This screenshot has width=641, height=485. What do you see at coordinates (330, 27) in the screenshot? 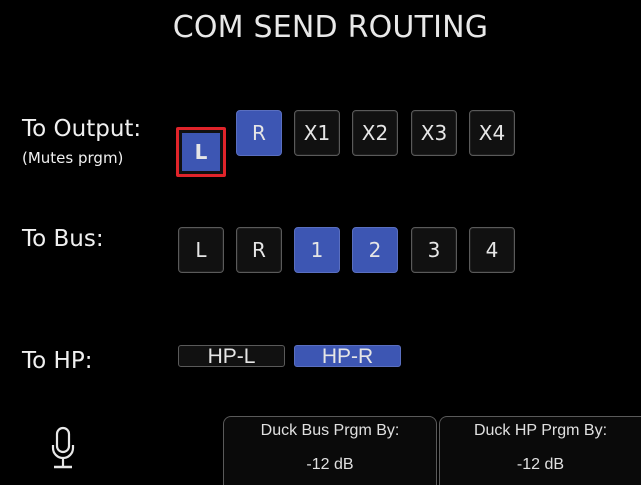
I see `screen-title: COM SEND ROUTING` at bounding box center [330, 27].